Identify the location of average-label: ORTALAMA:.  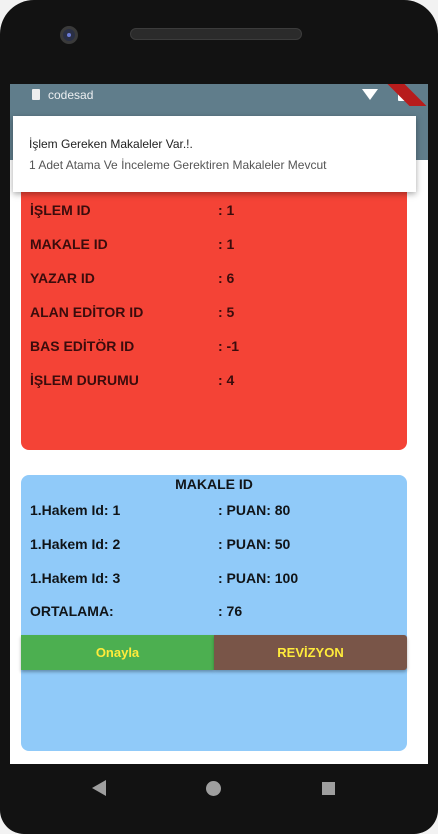
(72, 611).